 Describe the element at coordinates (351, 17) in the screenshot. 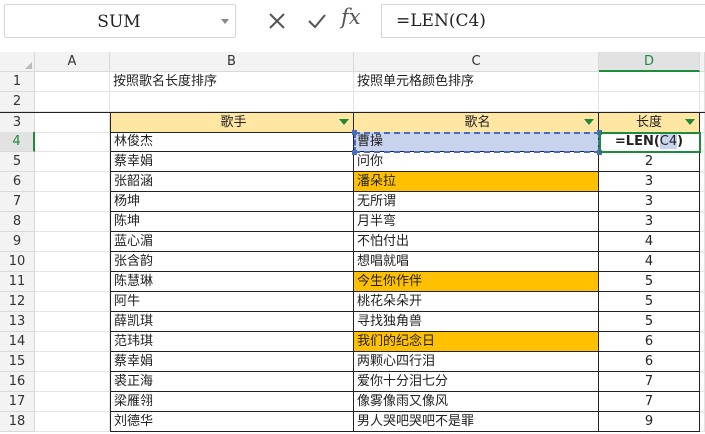

I see `insert-function-button: fx` at that location.